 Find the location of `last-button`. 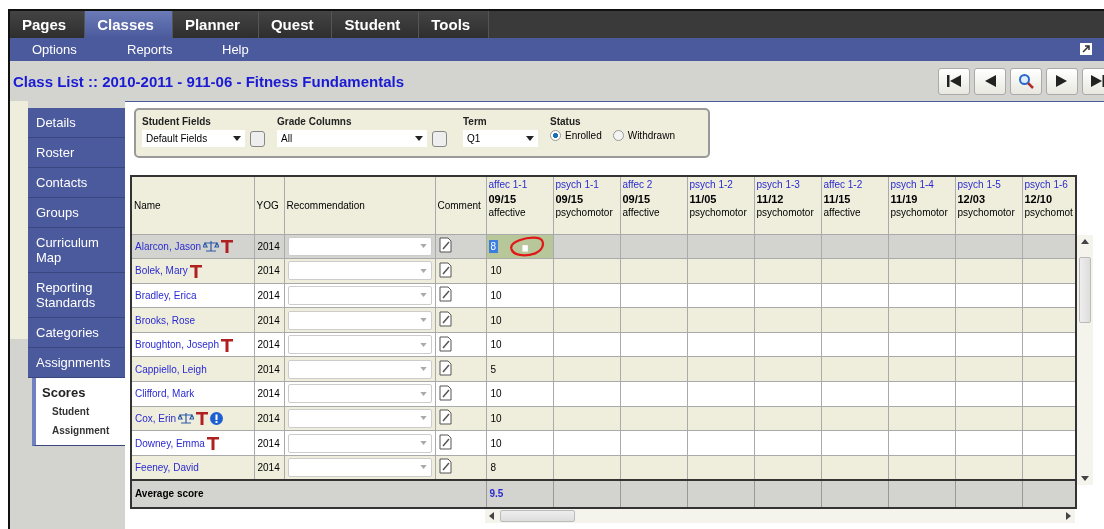

last-button is located at coordinates (1093, 81).